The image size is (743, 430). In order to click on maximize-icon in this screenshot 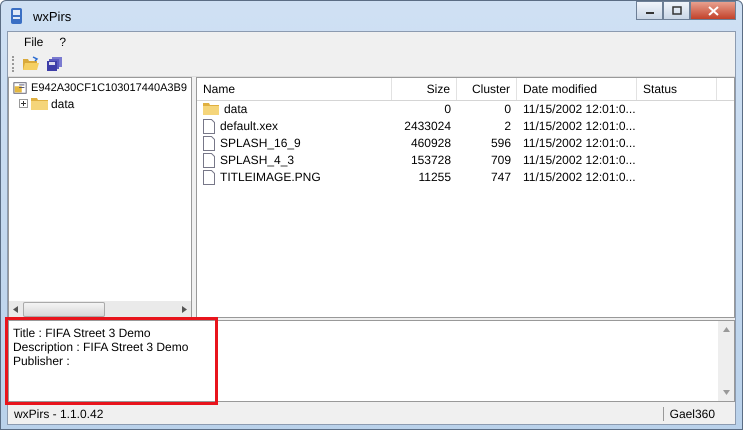, I will do `click(677, 10)`.